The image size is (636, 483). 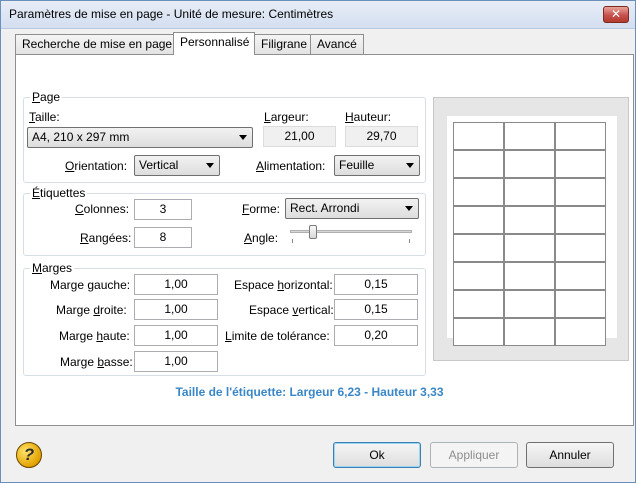 What do you see at coordinates (377, 455) in the screenshot?
I see `ok-button: Ok` at bounding box center [377, 455].